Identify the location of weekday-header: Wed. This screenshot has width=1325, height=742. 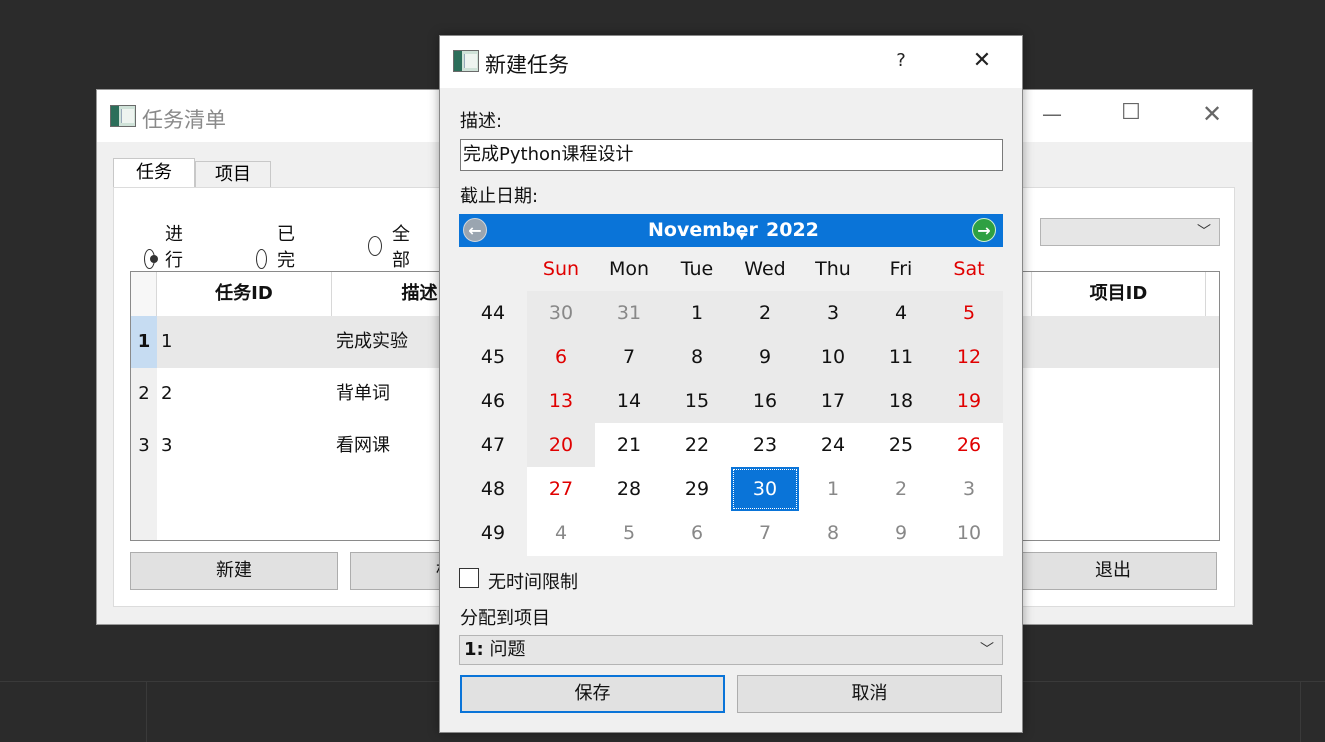
(765, 269).